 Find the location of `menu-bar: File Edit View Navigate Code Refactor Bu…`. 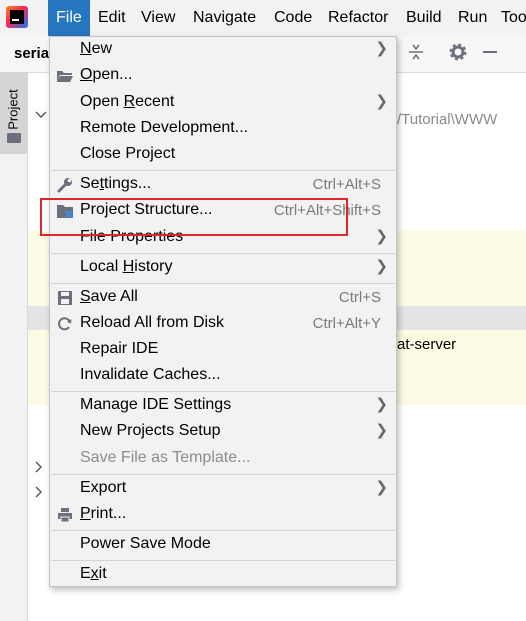

menu-bar: File Edit View Navigate Code Refactor Bu… is located at coordinates (263, 18).